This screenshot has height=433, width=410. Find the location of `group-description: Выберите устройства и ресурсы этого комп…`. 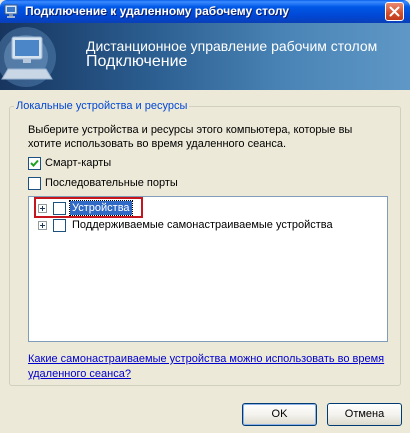

group-description: Выберите устройства и ресурсы этого комп… is located at coordinates (190, 137).